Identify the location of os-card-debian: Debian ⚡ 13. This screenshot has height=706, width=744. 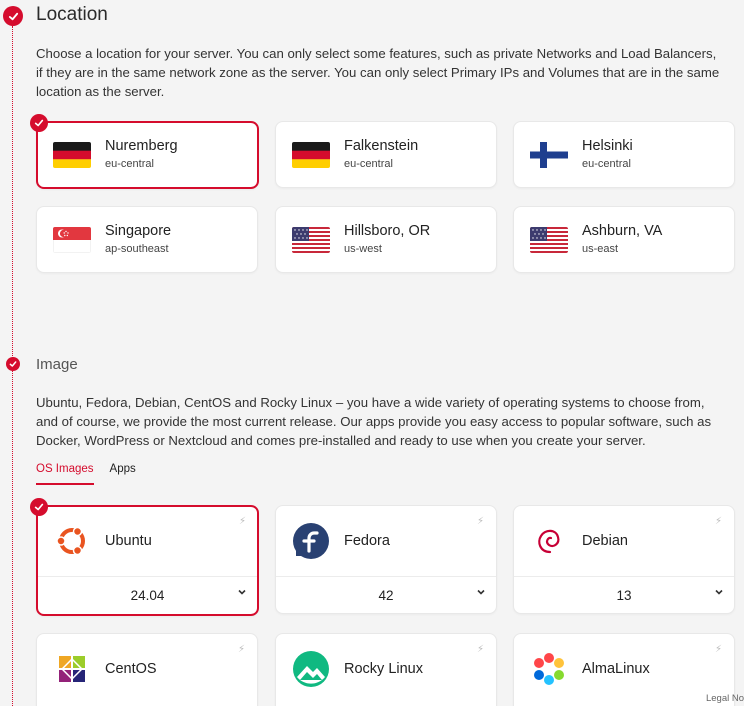
(624, 559).